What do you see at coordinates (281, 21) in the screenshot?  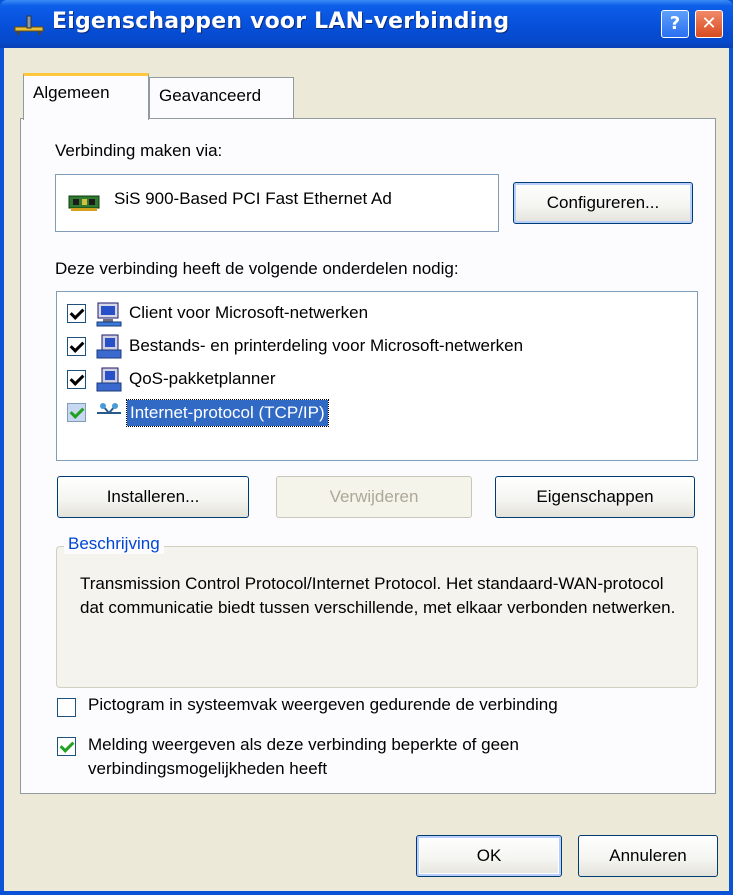 I see `window-title: Eigenschappen voor LAN-verbinding` at bounding box center [281, 21].